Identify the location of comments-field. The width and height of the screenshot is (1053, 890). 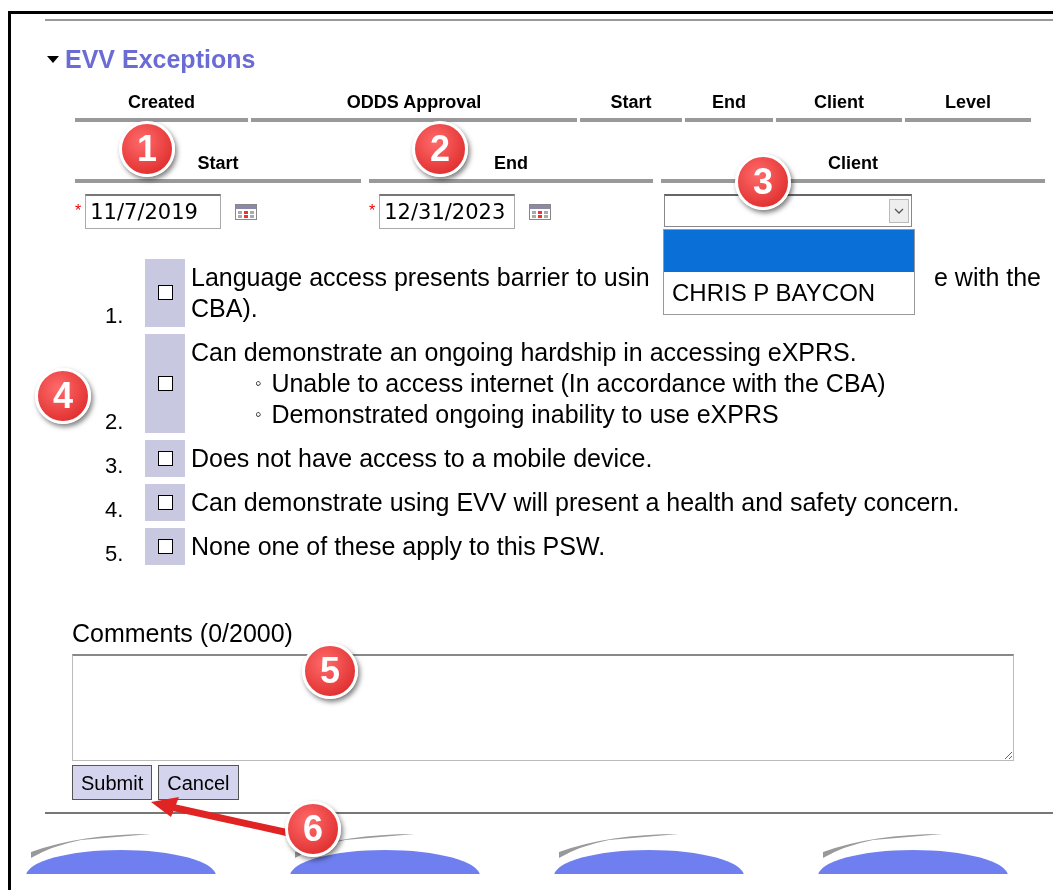
(543, 707).